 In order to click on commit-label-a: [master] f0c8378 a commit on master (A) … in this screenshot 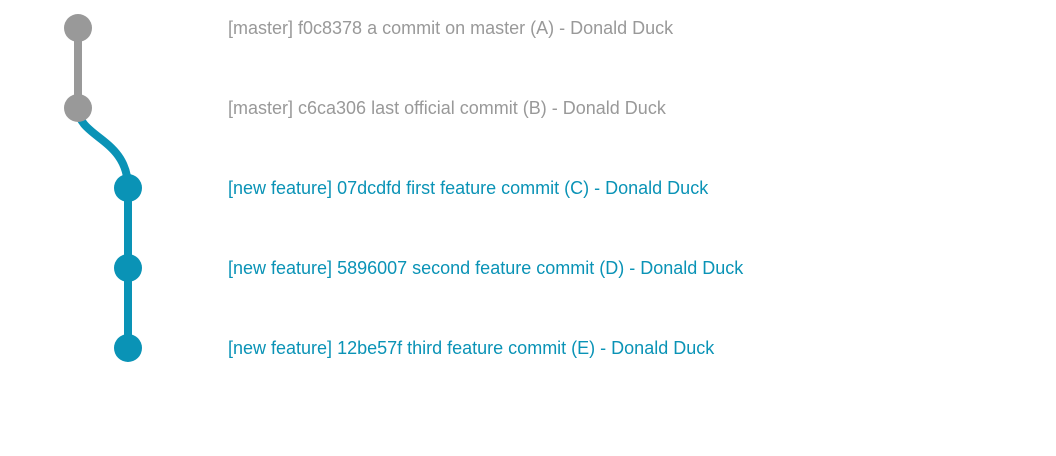, I will do `click(450, 28)`.